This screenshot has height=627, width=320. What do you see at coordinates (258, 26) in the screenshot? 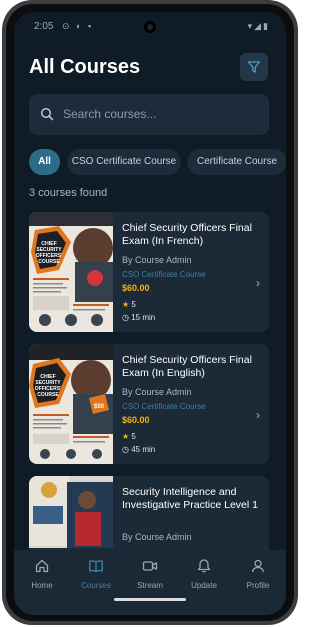
I see `signal-battery-icons: ▾◢▮` at bounding box center [258, 26].